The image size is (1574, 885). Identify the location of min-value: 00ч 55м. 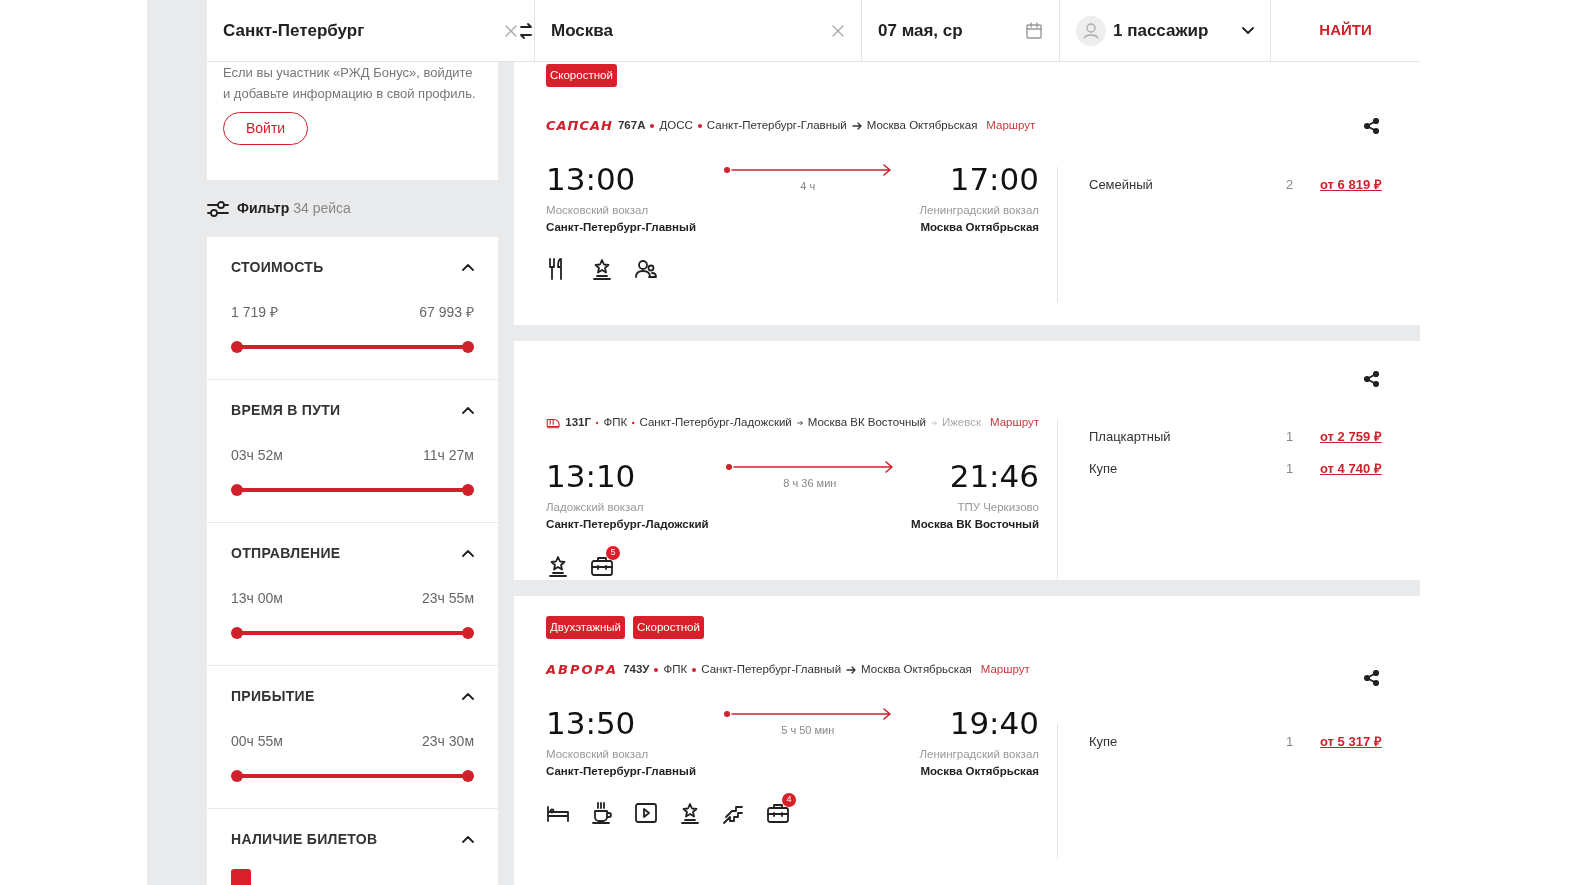
(257, 741).